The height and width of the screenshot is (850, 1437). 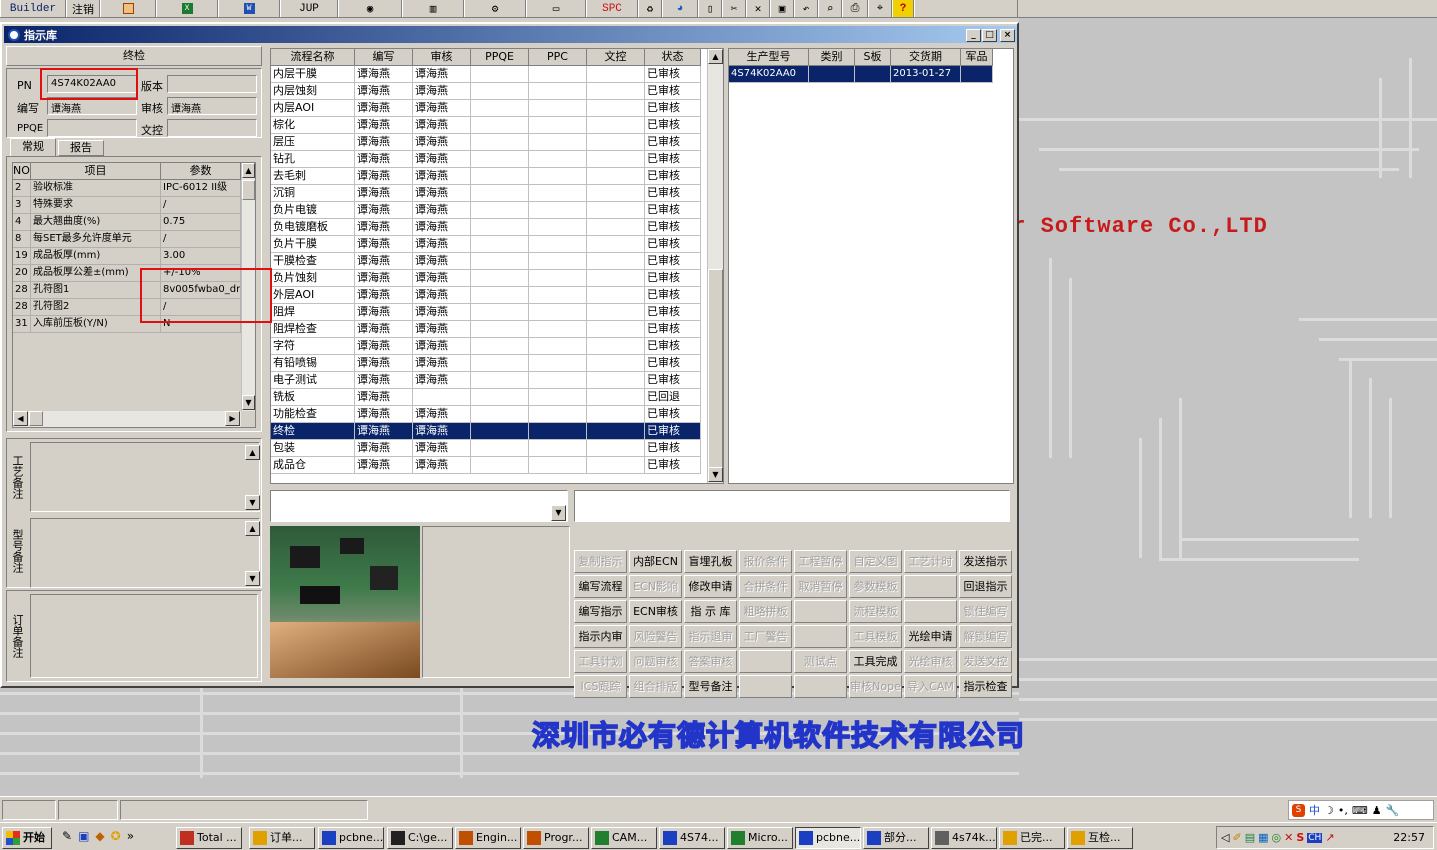 What do you see at coordinates (1300, 837) in the screenshot?
I see `tray-s-icon: S` at bounding box center [1300, 837].